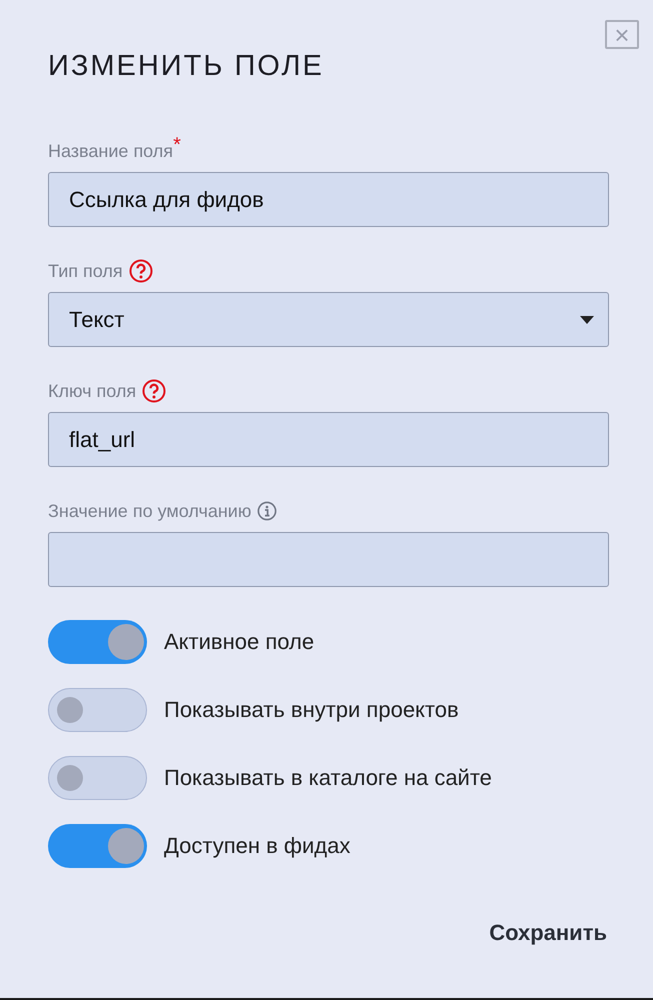  I want to click on type-select: Текст, so click(328, 319).